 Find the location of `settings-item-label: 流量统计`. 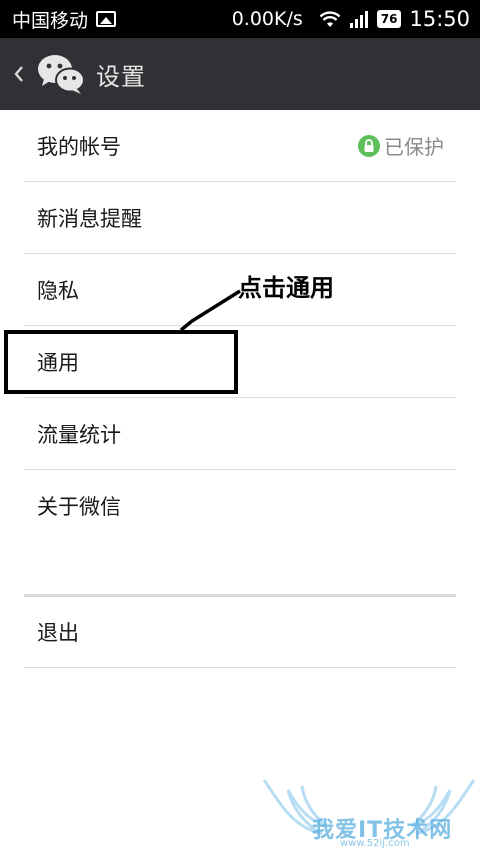

settings-item-label: 流量统计 is located at coordinates (79, 434).